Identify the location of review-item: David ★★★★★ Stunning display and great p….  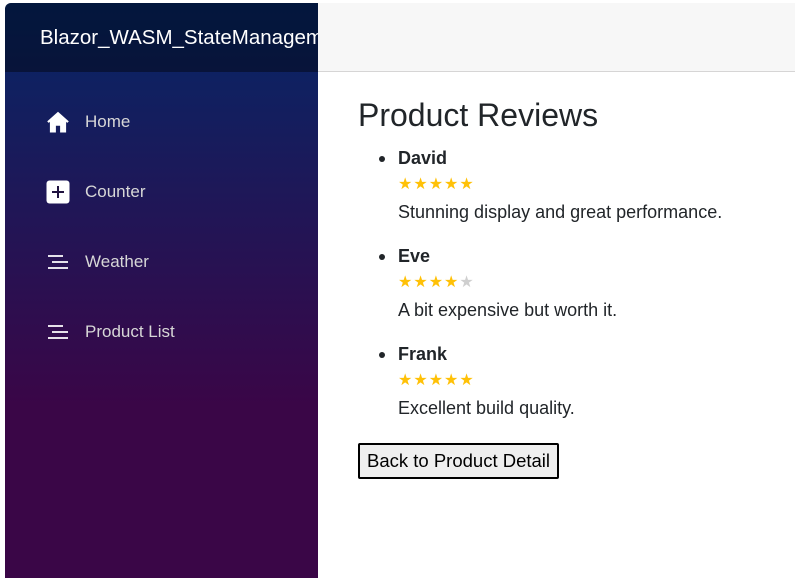
(587, 185).